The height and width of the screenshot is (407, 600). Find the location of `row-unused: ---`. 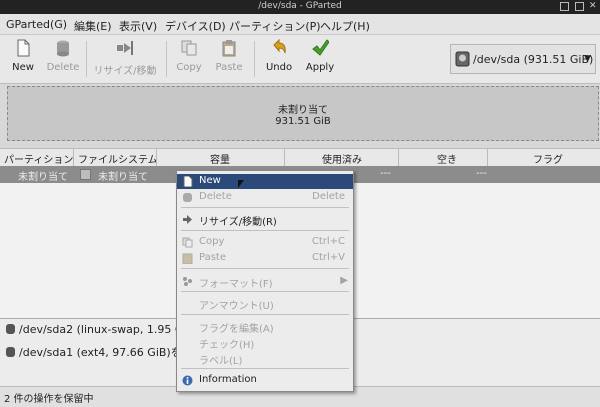

row-unused: --- is located at coordinates (481, 173).